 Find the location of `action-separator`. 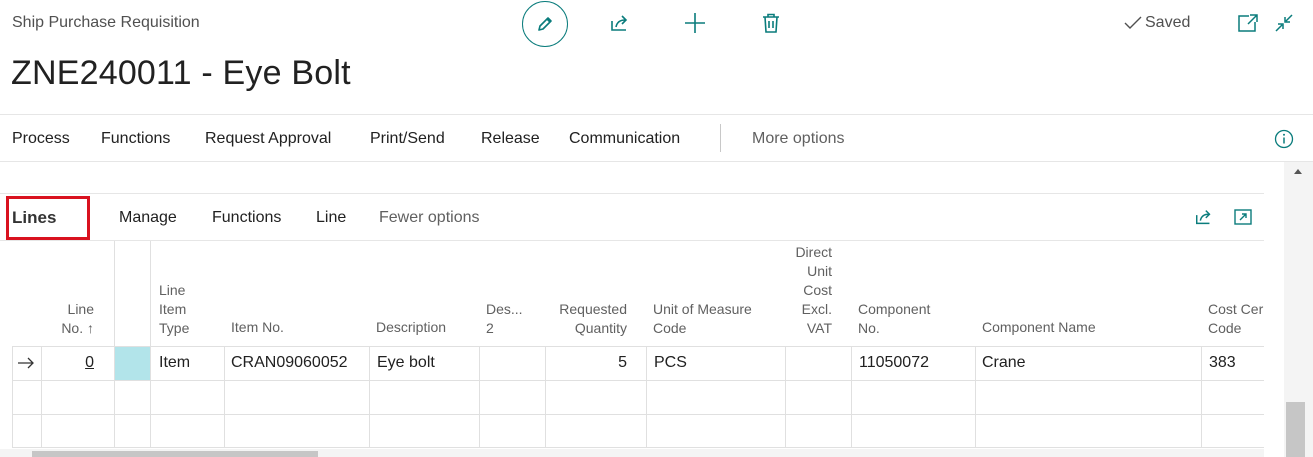

action-separator is located at coordinates (720, 138).